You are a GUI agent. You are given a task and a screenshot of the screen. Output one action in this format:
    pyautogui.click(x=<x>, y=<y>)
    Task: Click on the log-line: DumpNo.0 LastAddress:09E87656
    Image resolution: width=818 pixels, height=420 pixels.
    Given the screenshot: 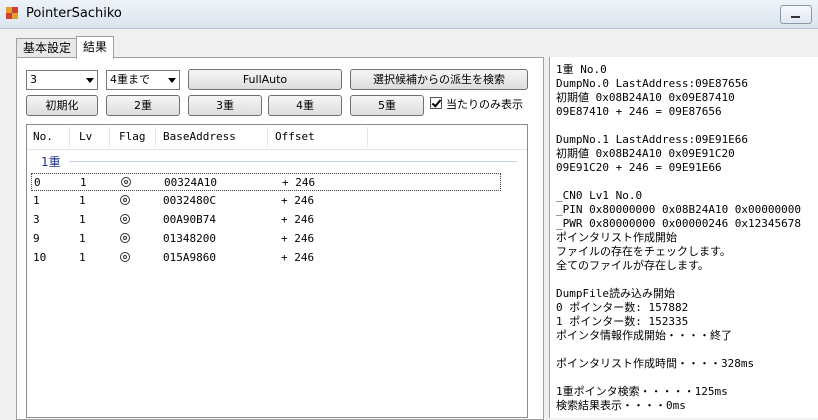 What is the action you would take?
    pyautogui.click(x=652, y=83)
    